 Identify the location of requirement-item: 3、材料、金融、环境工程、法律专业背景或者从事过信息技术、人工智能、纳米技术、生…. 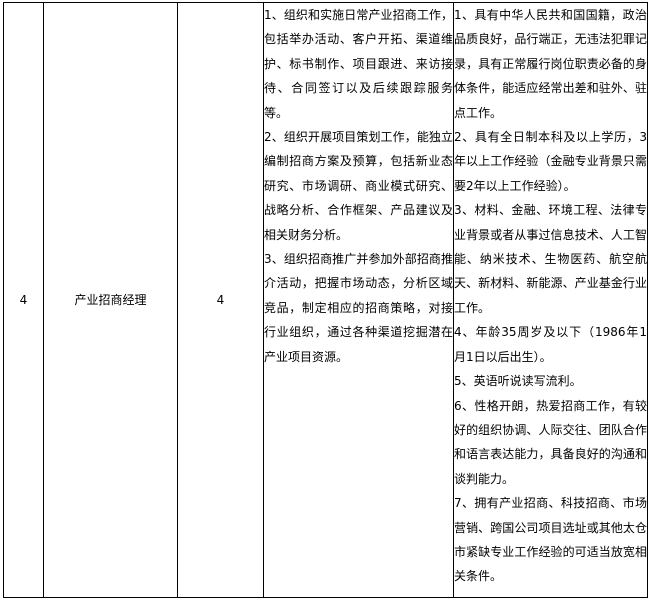
(550, 259).